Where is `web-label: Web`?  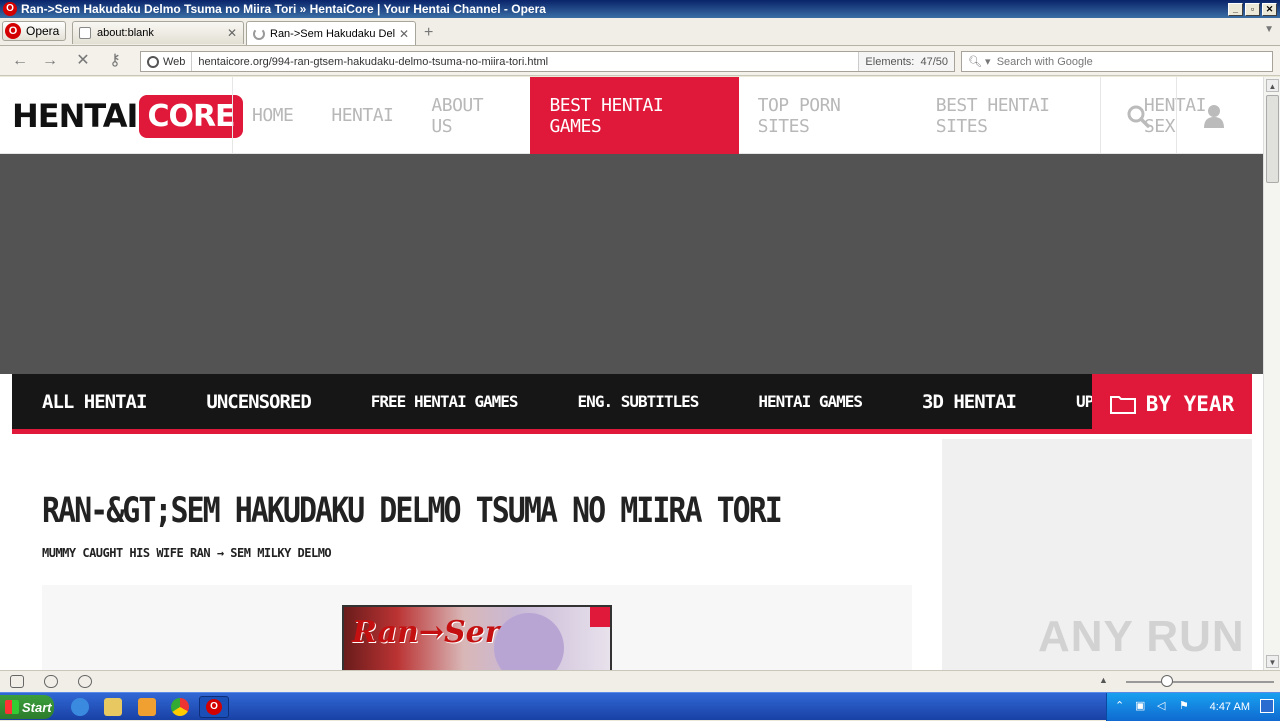 web-label: Web is located at coordinates (174, 61).